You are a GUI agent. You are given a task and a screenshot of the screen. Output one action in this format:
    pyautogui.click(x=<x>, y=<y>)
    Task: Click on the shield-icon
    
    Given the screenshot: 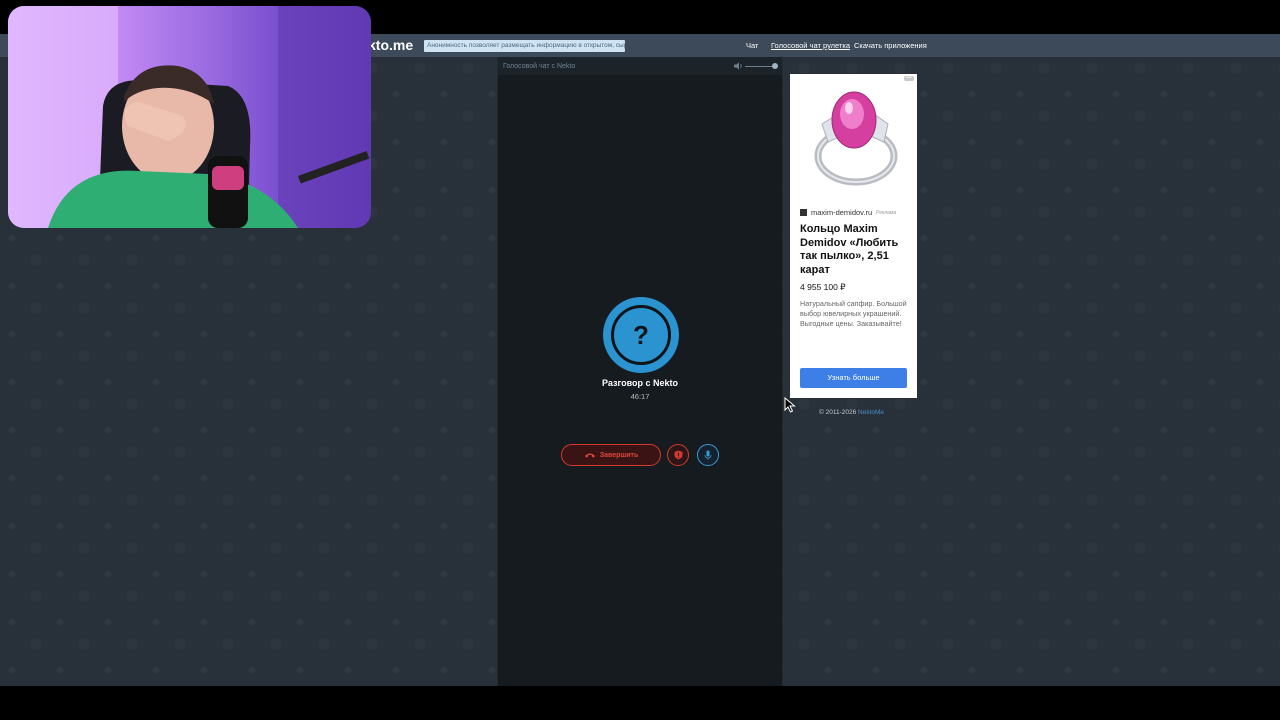 What is the action you would take?
    pyautogui.click(x=678, y=455)
    